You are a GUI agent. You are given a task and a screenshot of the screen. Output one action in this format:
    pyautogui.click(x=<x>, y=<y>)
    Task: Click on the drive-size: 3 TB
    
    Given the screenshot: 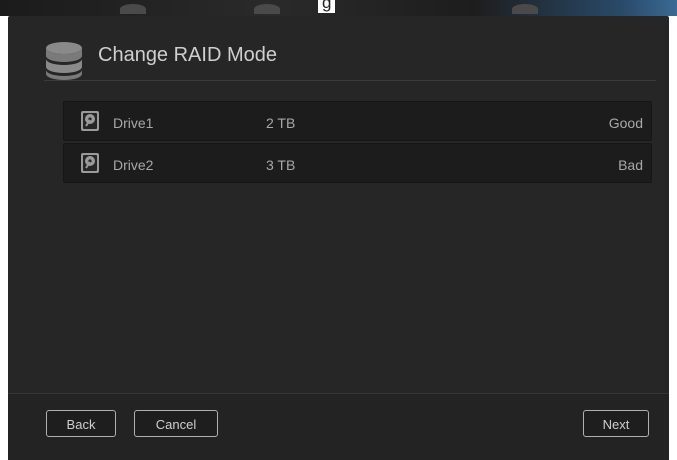 What is the action you would take?
    pyautogui.click(x=281, y=165)
    